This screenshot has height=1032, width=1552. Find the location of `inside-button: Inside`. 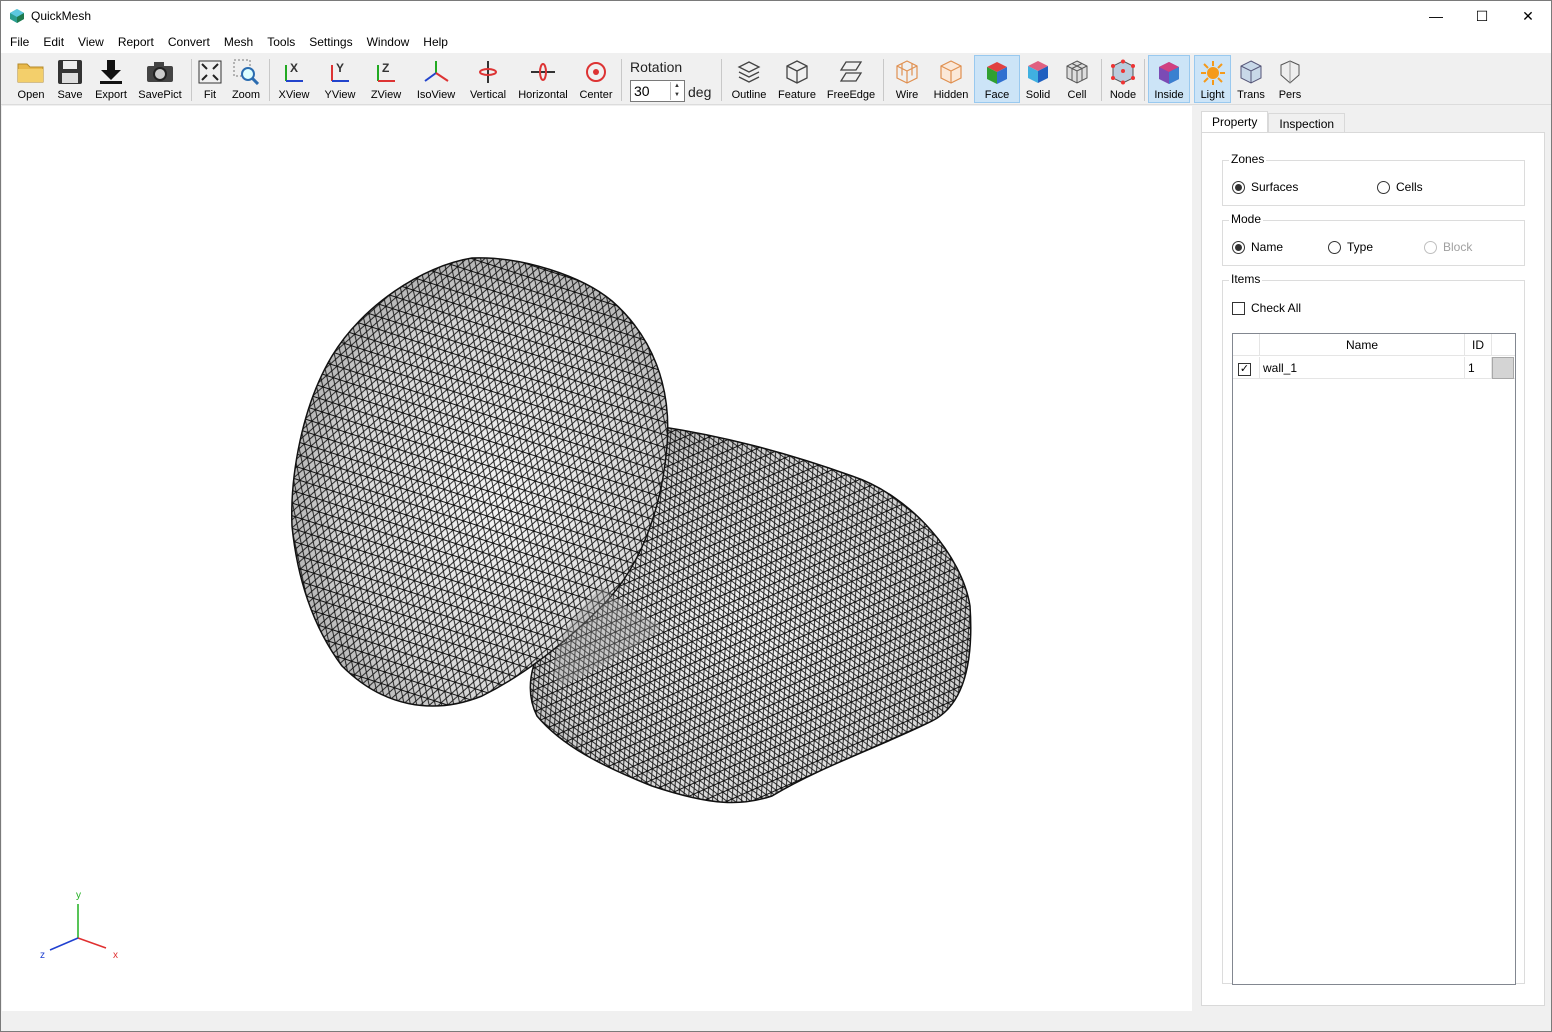

inside-button: Inside is located at coordinates (1169, 79).